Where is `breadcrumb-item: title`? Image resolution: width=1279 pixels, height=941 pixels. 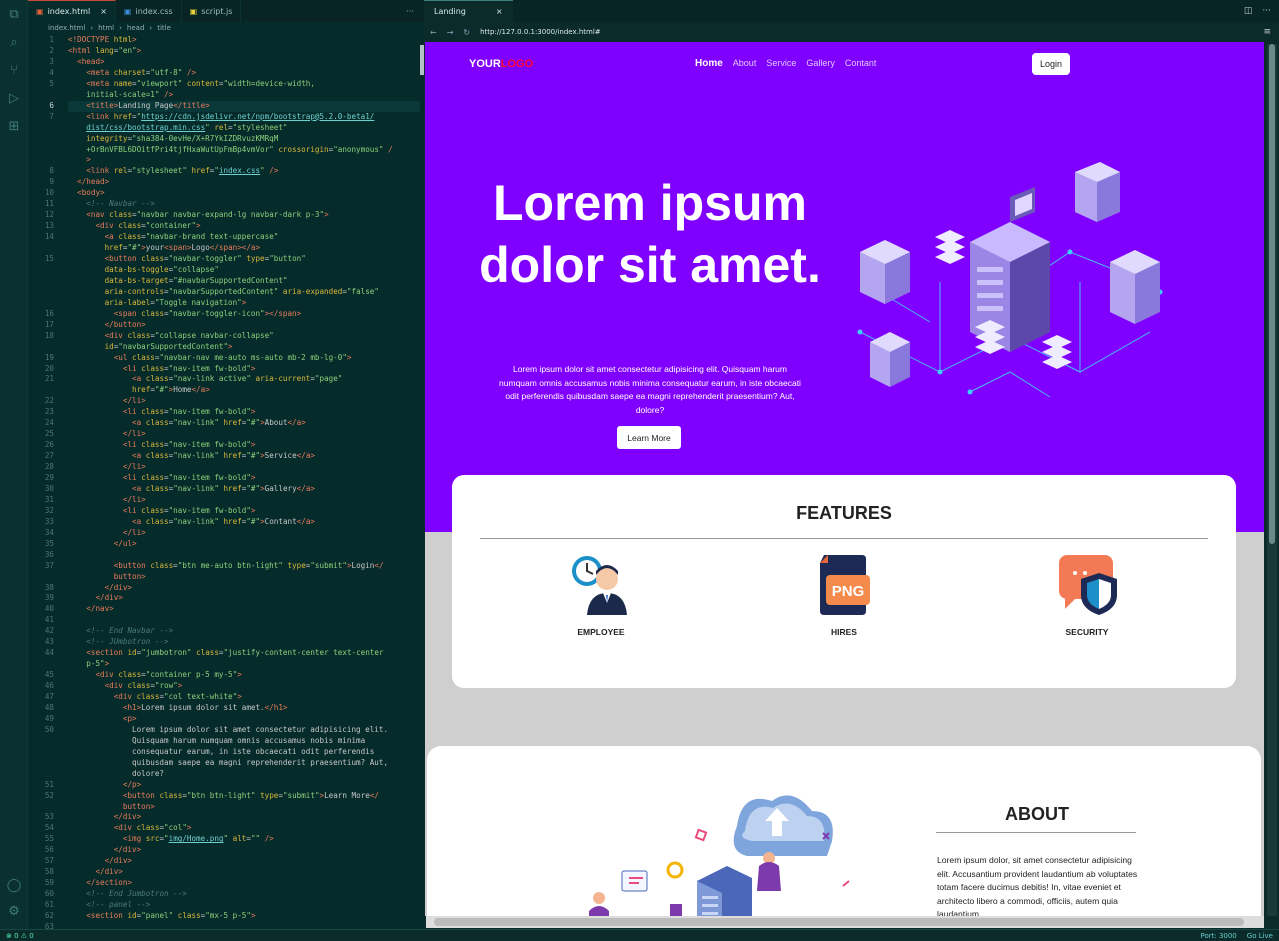 breadcrumb-item: title is located at coordinates (164, 28).